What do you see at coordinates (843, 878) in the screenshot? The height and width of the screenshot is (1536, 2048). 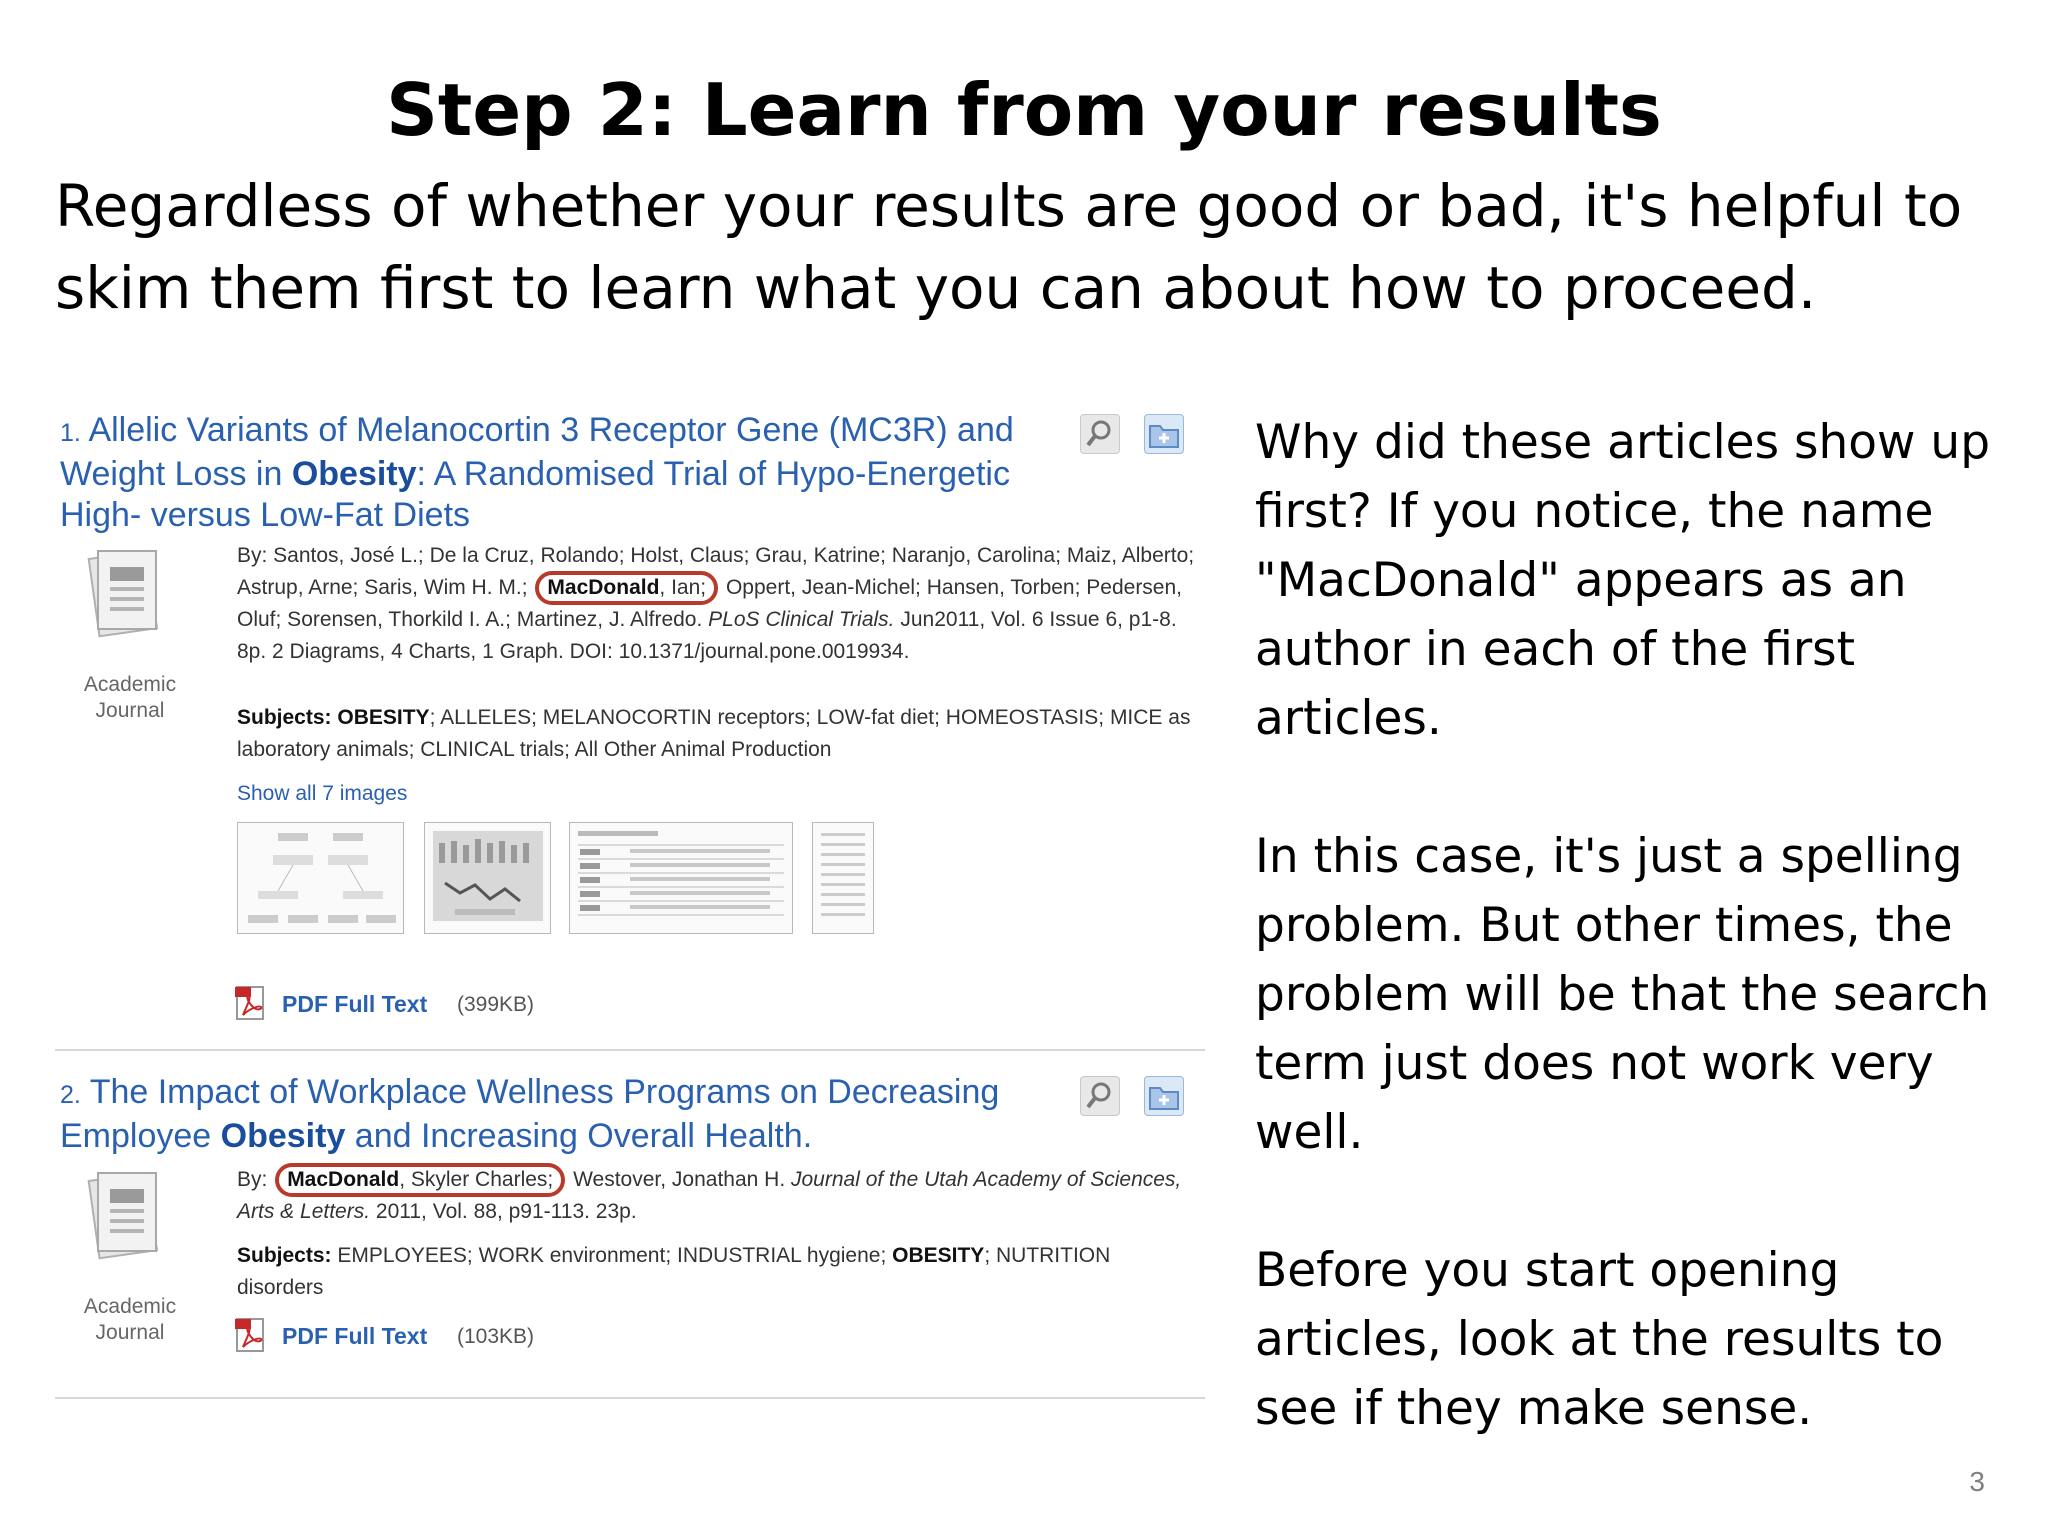 I see `thumbnail-chart` at bounding box center [843, 878].